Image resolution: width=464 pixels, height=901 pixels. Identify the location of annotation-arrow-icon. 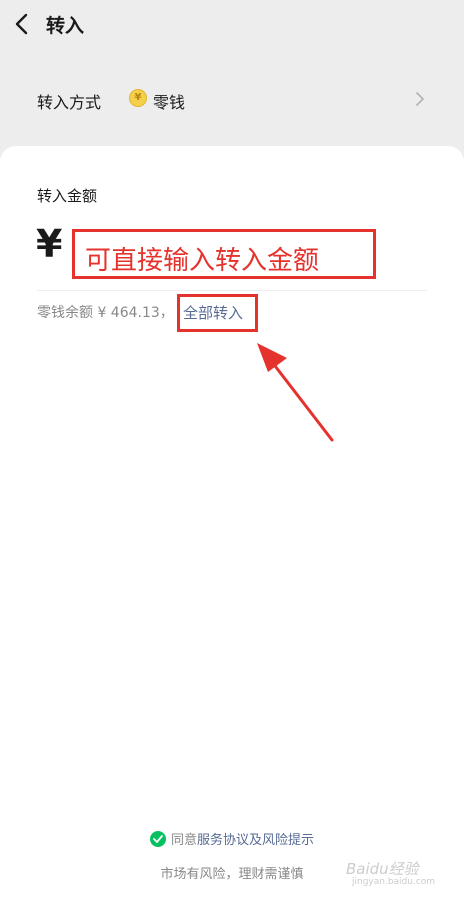
(295, 392).